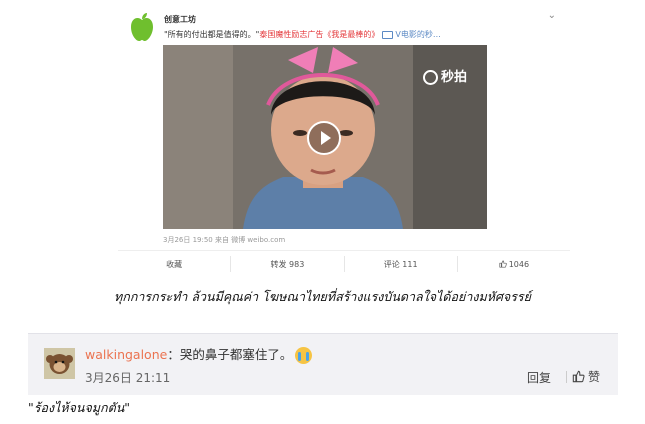 The height and width of the screenshot is (424, 645). Describe the element at coordinates (128, 378) in the screenshot. I see `comment-timestamp: 3月26日 21:11` at that location.